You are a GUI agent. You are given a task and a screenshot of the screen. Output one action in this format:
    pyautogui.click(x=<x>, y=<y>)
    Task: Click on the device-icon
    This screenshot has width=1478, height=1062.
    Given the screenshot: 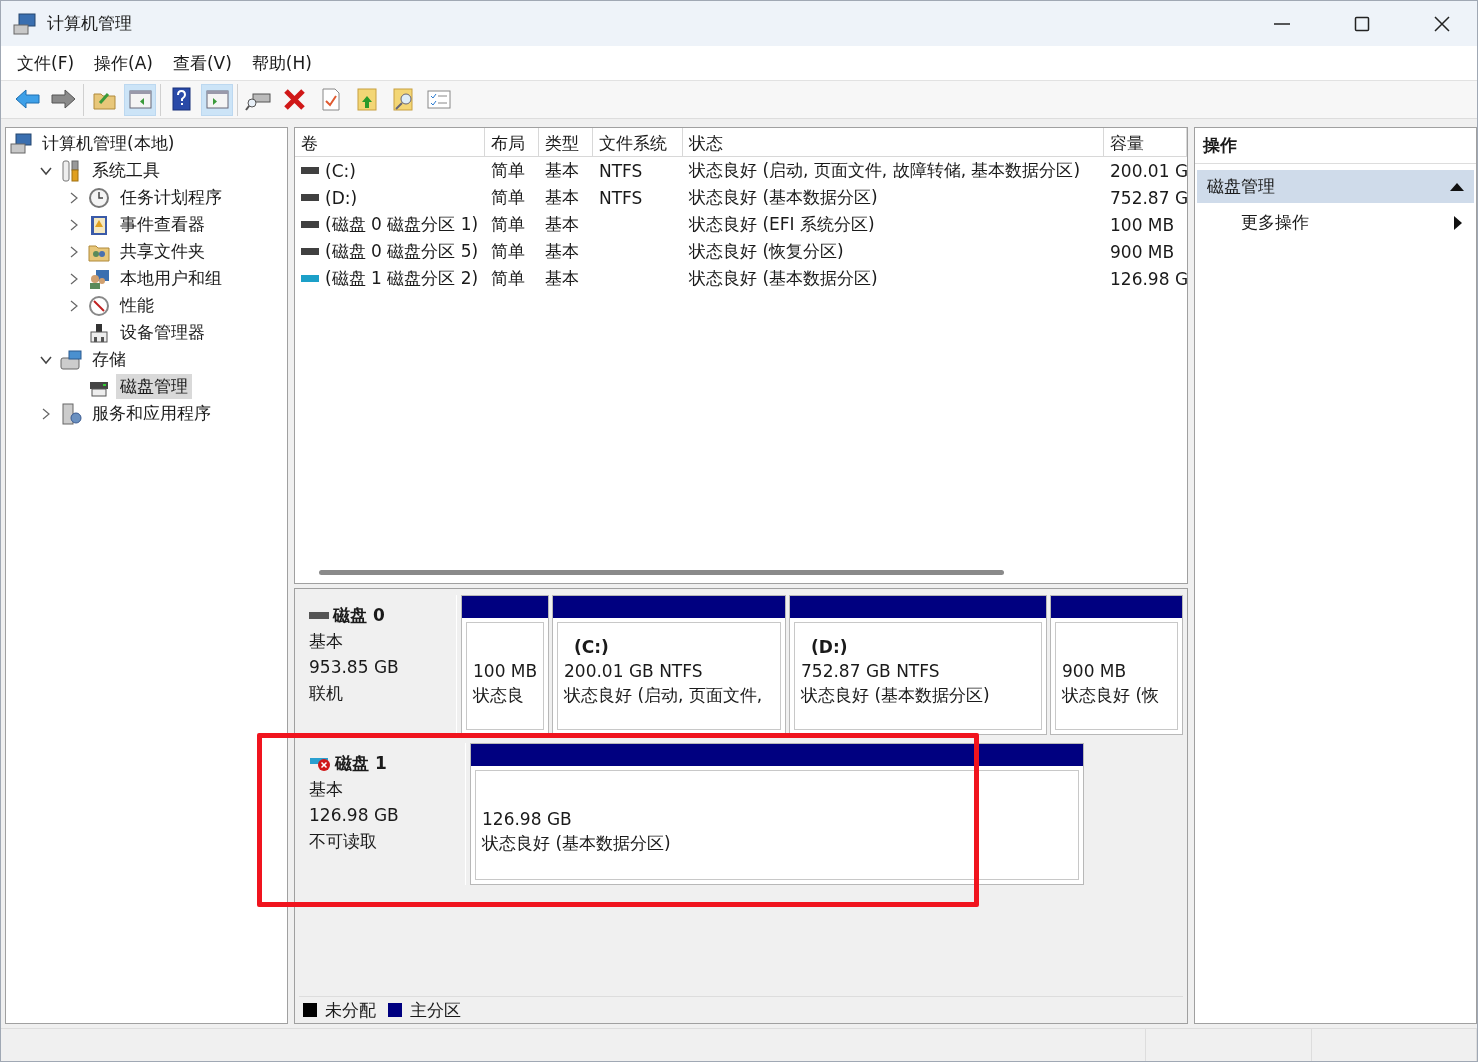 What is the action you would take?
    pyautogui.click(x=99, y=332)
    